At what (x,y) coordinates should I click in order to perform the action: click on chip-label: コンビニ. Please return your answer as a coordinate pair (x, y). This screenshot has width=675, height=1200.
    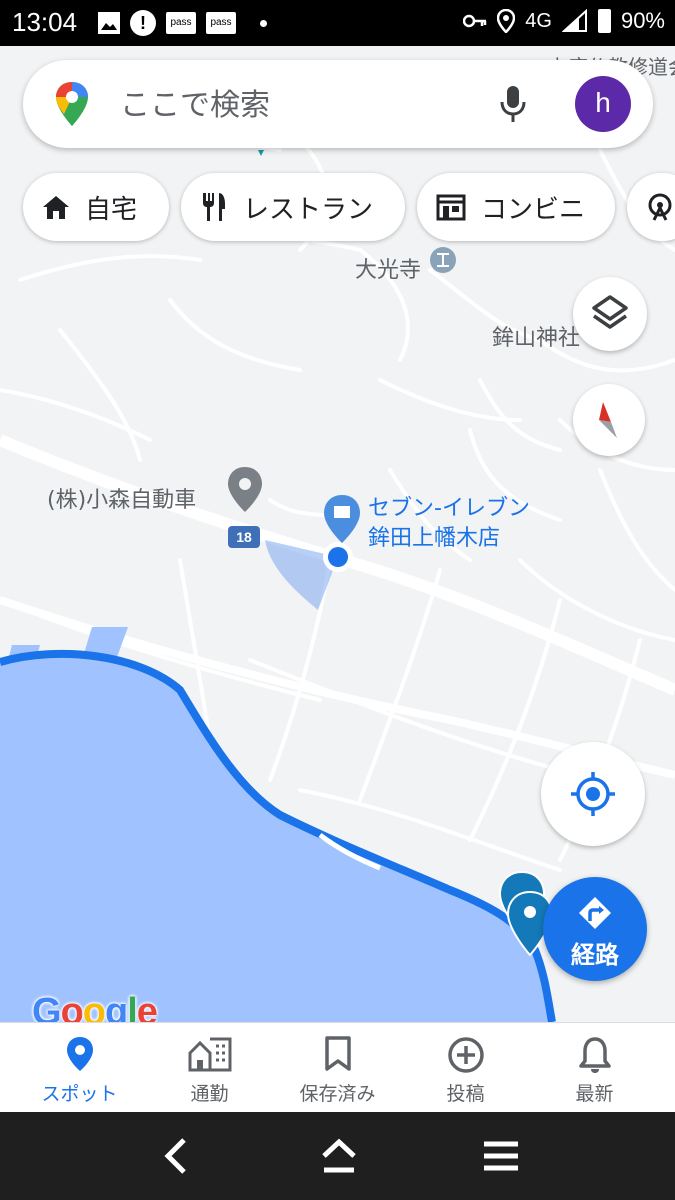
    Looking at the image, I should click on (533, 209).